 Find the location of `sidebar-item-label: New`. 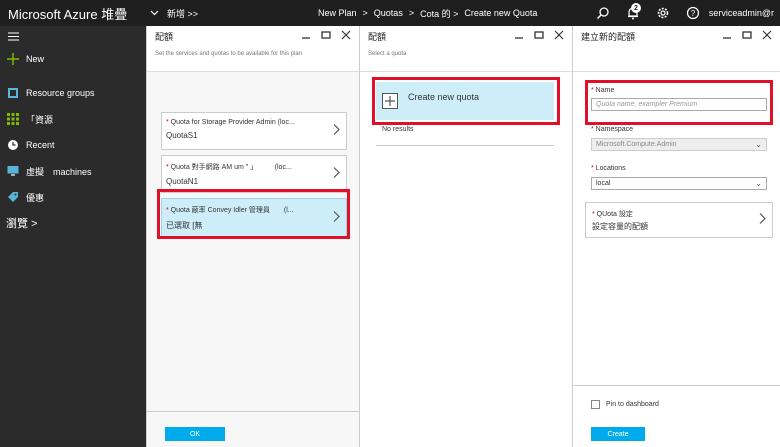

sidebar-item-label: New is located at coordinates (35, 59).